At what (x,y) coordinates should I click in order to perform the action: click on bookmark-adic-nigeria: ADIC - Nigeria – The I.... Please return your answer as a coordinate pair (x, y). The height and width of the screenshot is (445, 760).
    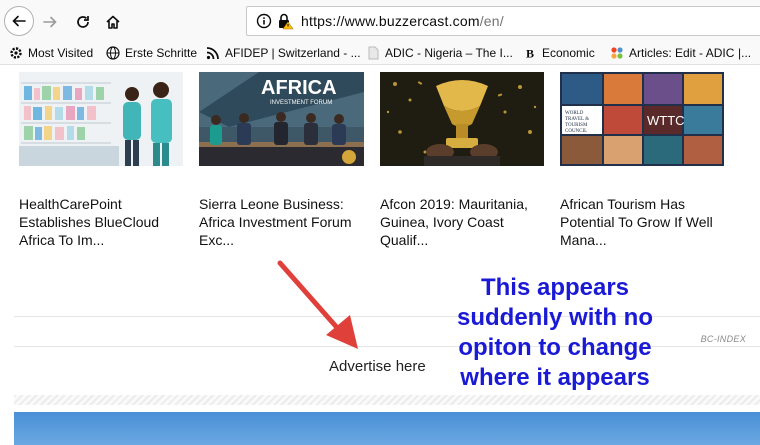
    Looking at the image, I should click on (439, 53).